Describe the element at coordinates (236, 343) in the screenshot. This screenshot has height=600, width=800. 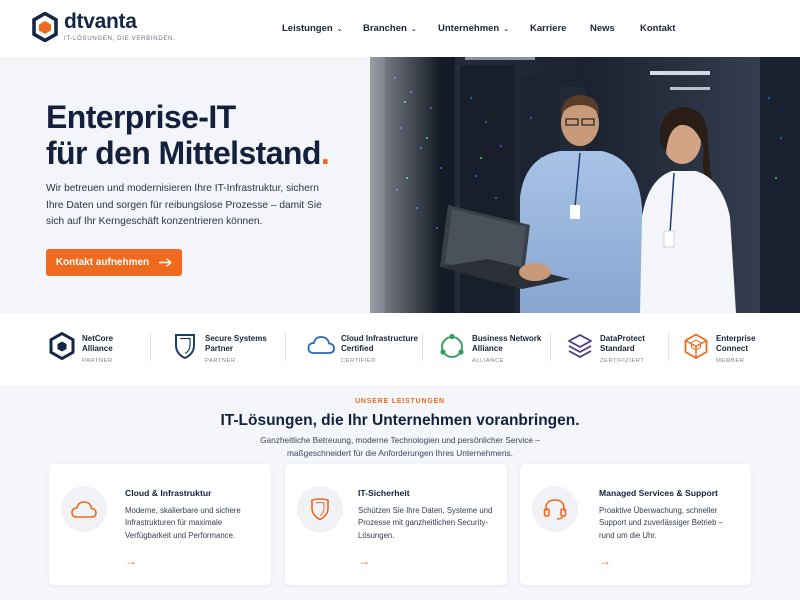
I see `partner-name: Secure Systems Partner` at that location.